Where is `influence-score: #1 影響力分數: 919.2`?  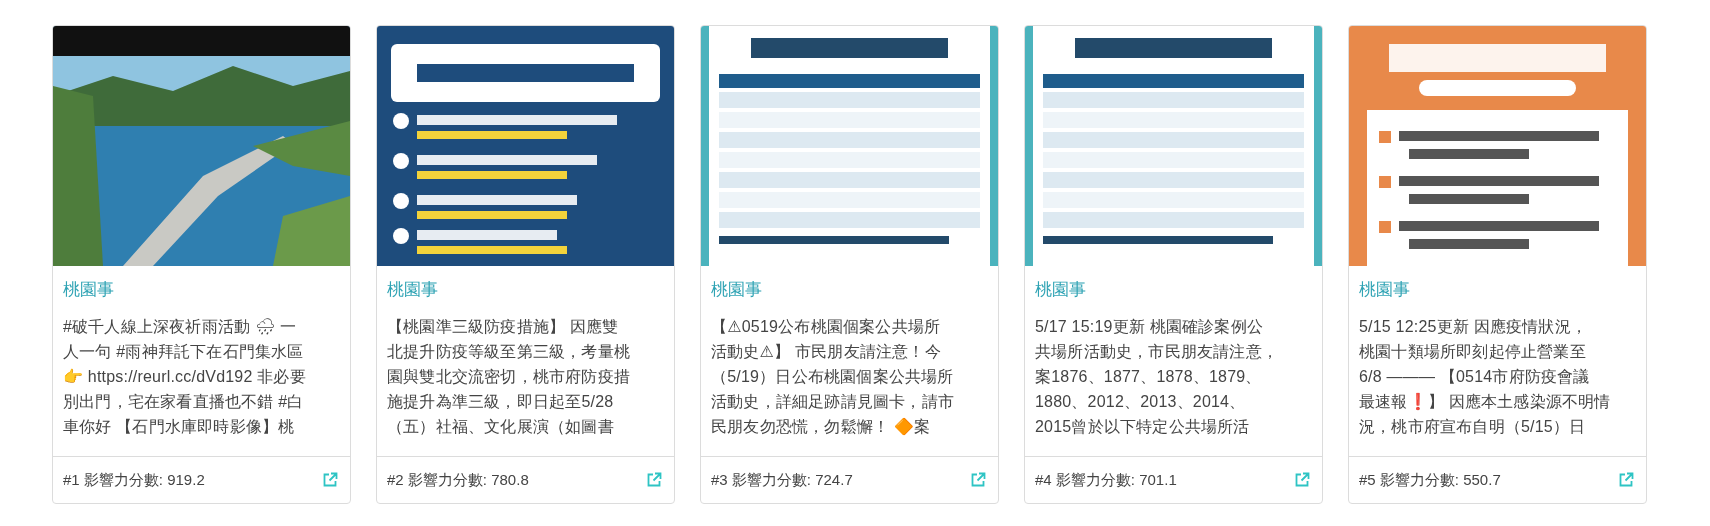
influence-score: #1 影響力分數: 919.2 is located at coordinates (134, 480).